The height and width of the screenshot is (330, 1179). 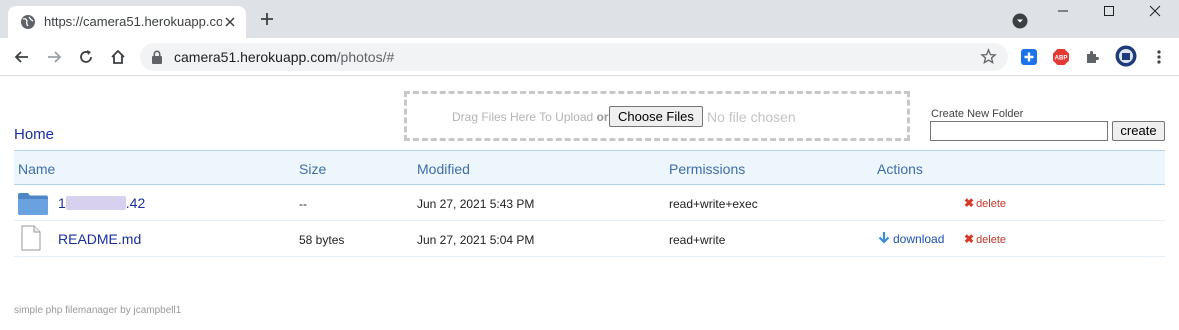 What do you see at coordinates (322, 240) in the screenshot?
I see `file-size: 58 bytes` at bounding box center [322, 240].